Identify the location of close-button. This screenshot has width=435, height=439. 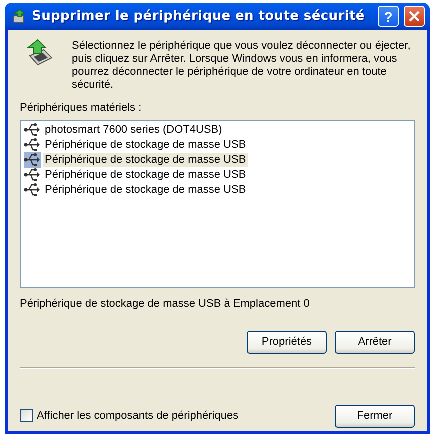
(414, 16).